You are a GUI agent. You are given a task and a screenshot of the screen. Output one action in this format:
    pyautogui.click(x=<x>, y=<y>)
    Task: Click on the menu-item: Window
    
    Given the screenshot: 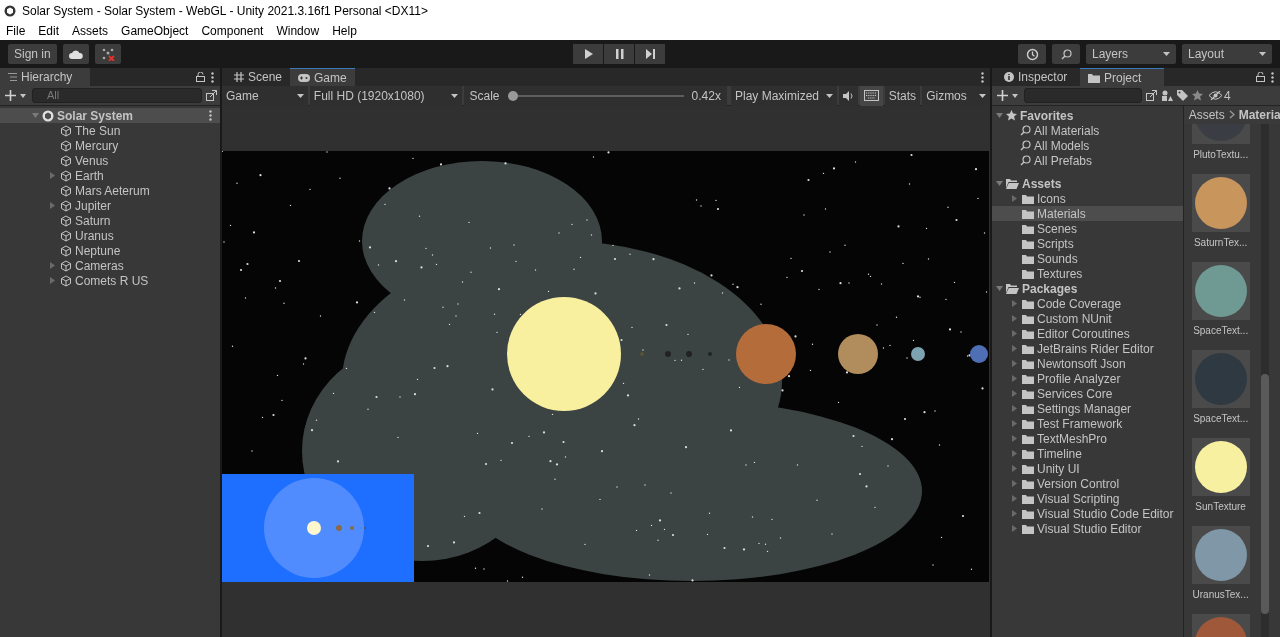 What is the action you would take?
    pyautogui.click(x=298, y=30)
    